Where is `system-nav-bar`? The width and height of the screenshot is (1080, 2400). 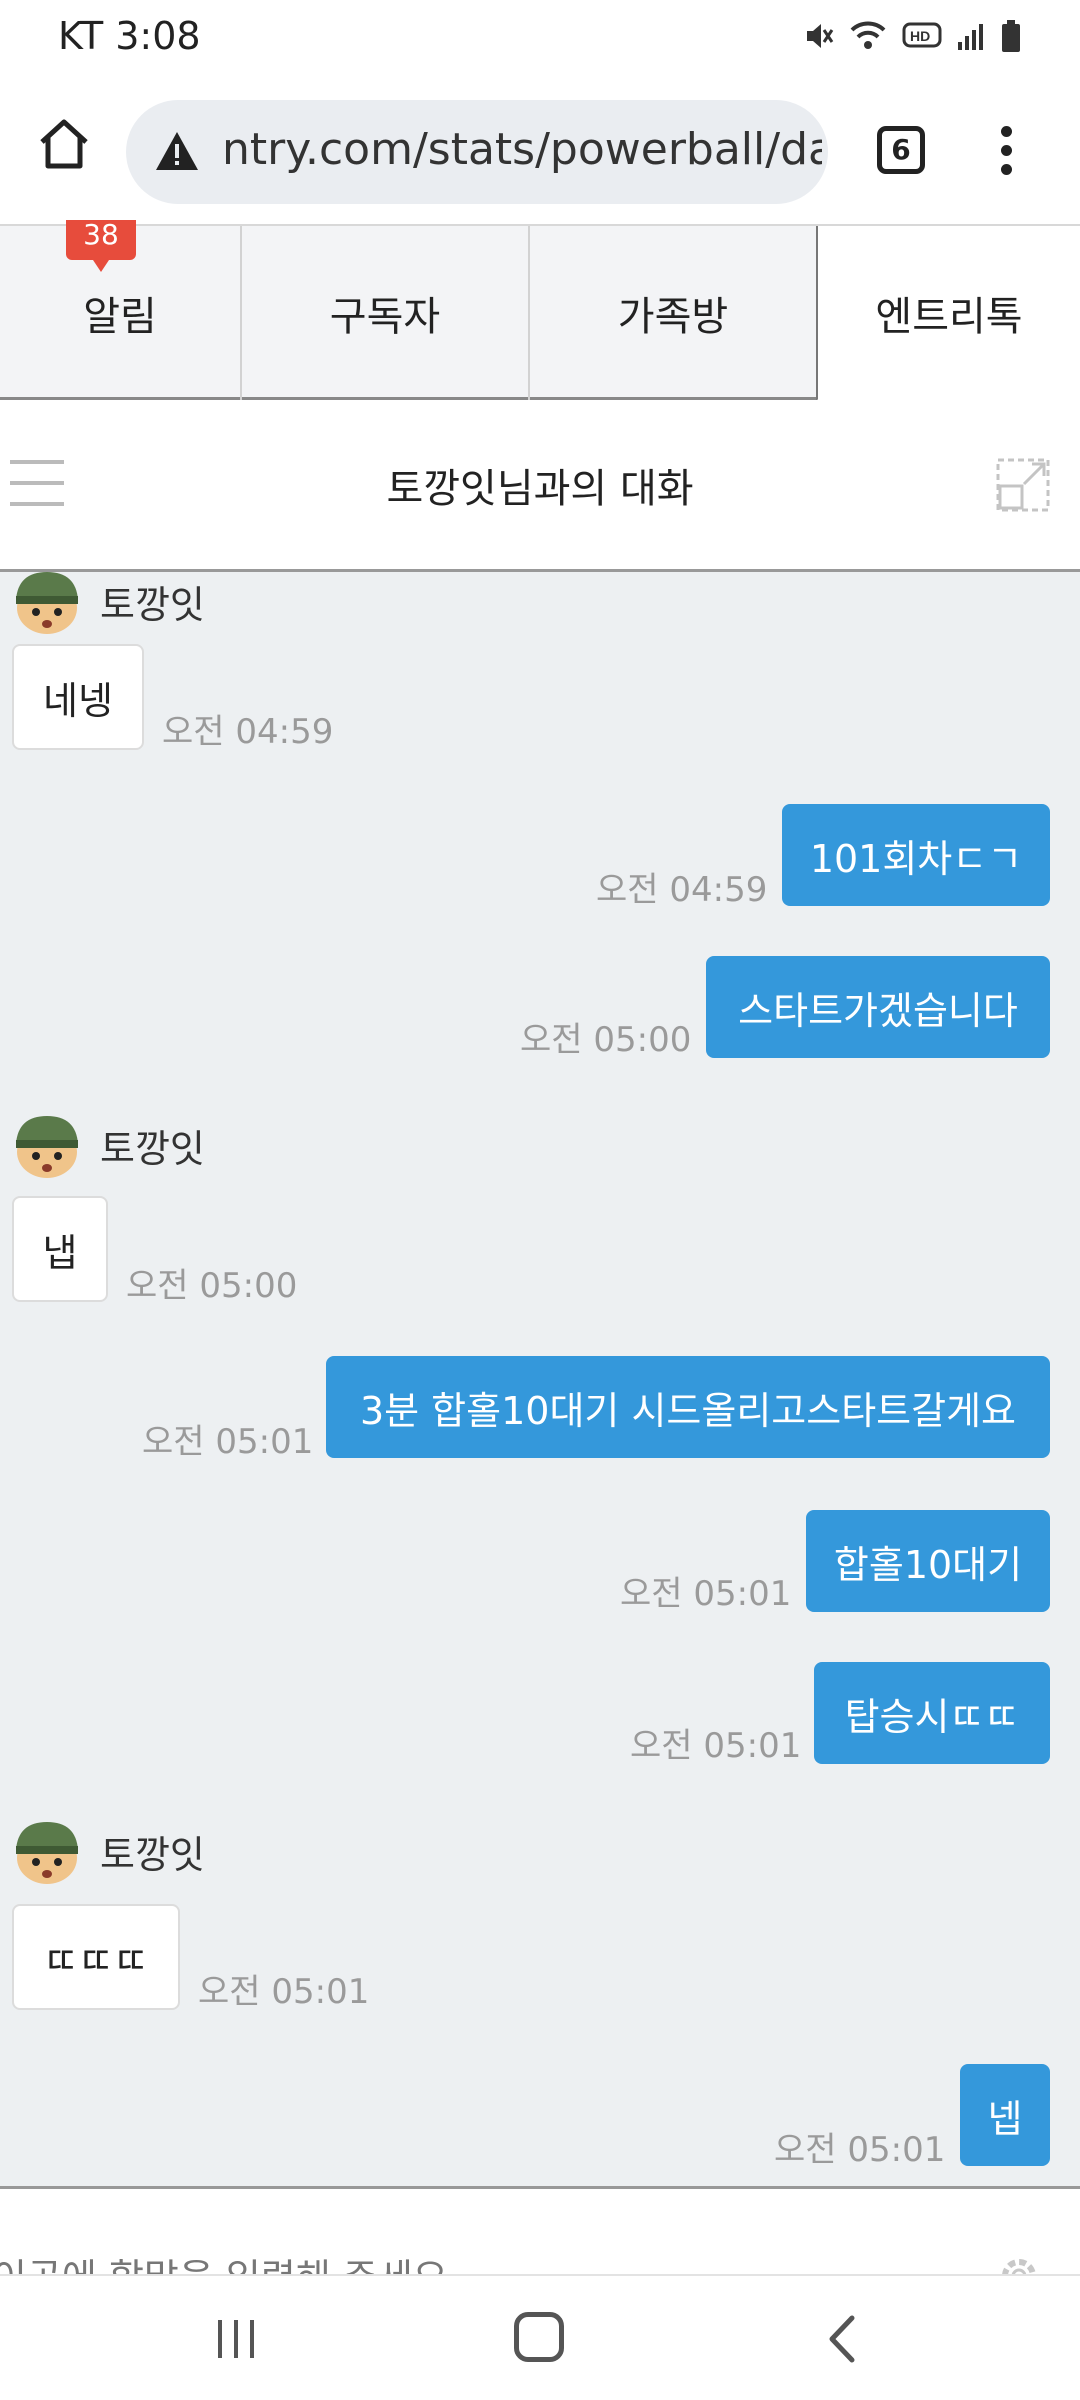
system-nav-bar is located at coordinates (540, 2337).